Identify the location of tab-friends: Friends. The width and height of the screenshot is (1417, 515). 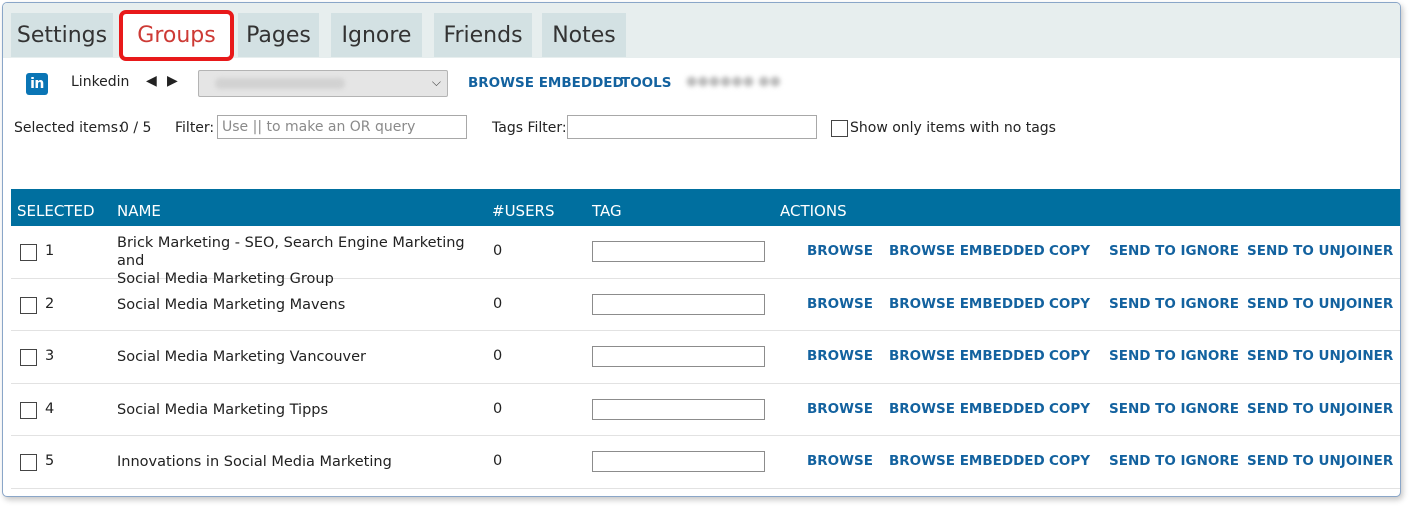
(483, 35).